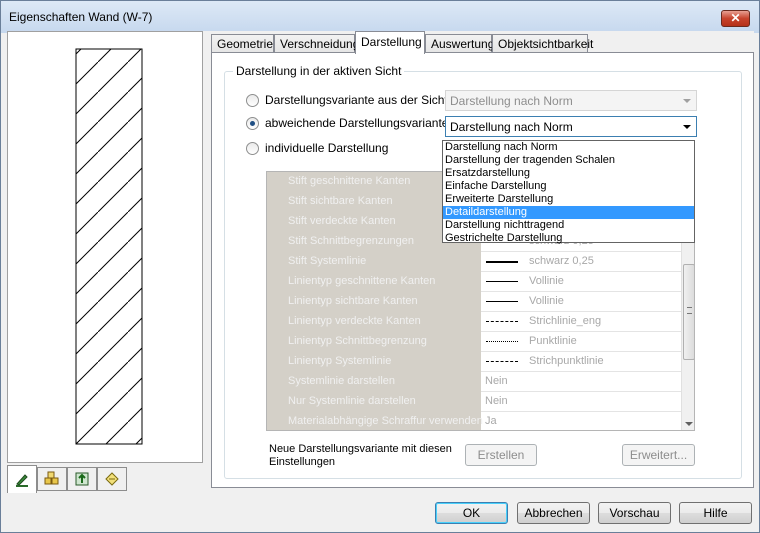 The height and width of the screenshot is (533, 760). What do you see at coordinates (327, 148) in the screenshot?
I see `radio-label: individuelle Darstellung` at bounding box center [327, 148].